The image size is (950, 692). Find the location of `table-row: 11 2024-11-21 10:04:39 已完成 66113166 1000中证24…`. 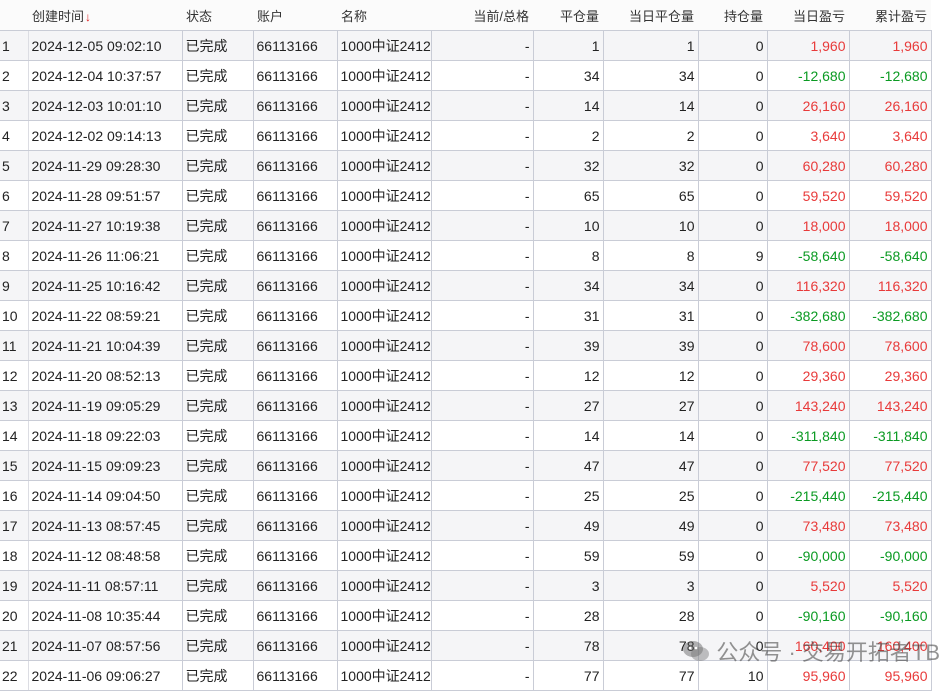

table-row: 11 2024-11-21 10:04:39 已完成 66113166 1000中证24… is located at coordinates (466, 345).